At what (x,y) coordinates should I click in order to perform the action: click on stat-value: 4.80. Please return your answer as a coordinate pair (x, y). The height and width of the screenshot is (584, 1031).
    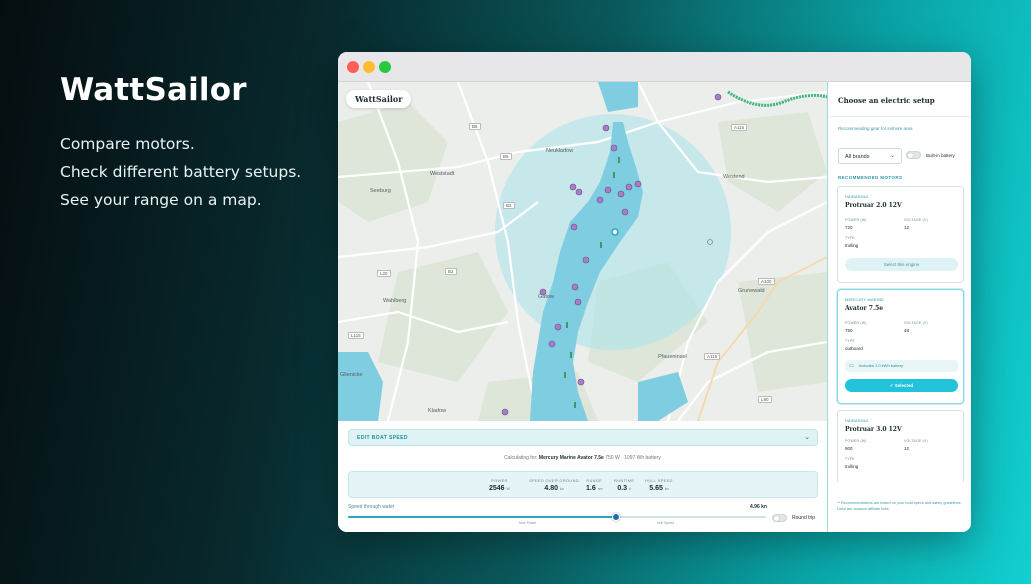
    Looking at the image, I should click on (551, 488).